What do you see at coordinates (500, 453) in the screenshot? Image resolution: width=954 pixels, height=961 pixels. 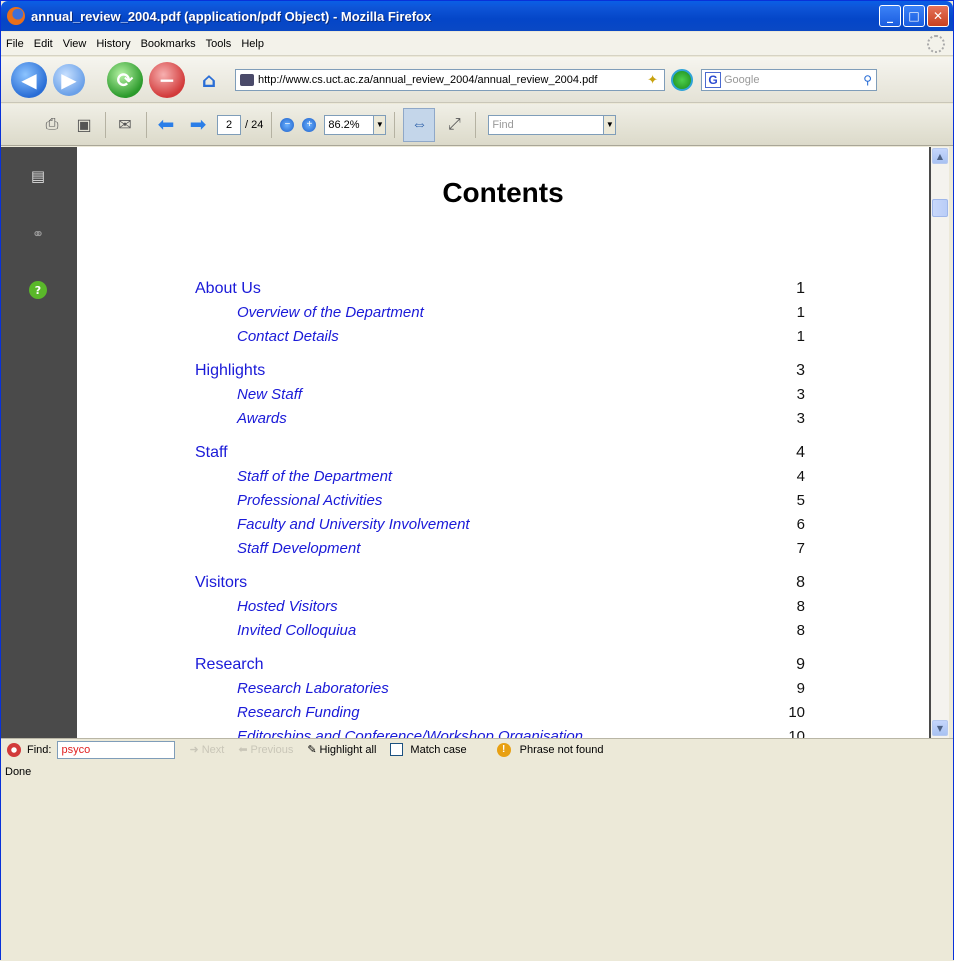 I see `toc-section: Staff 4` at bounding box center [500, 453].